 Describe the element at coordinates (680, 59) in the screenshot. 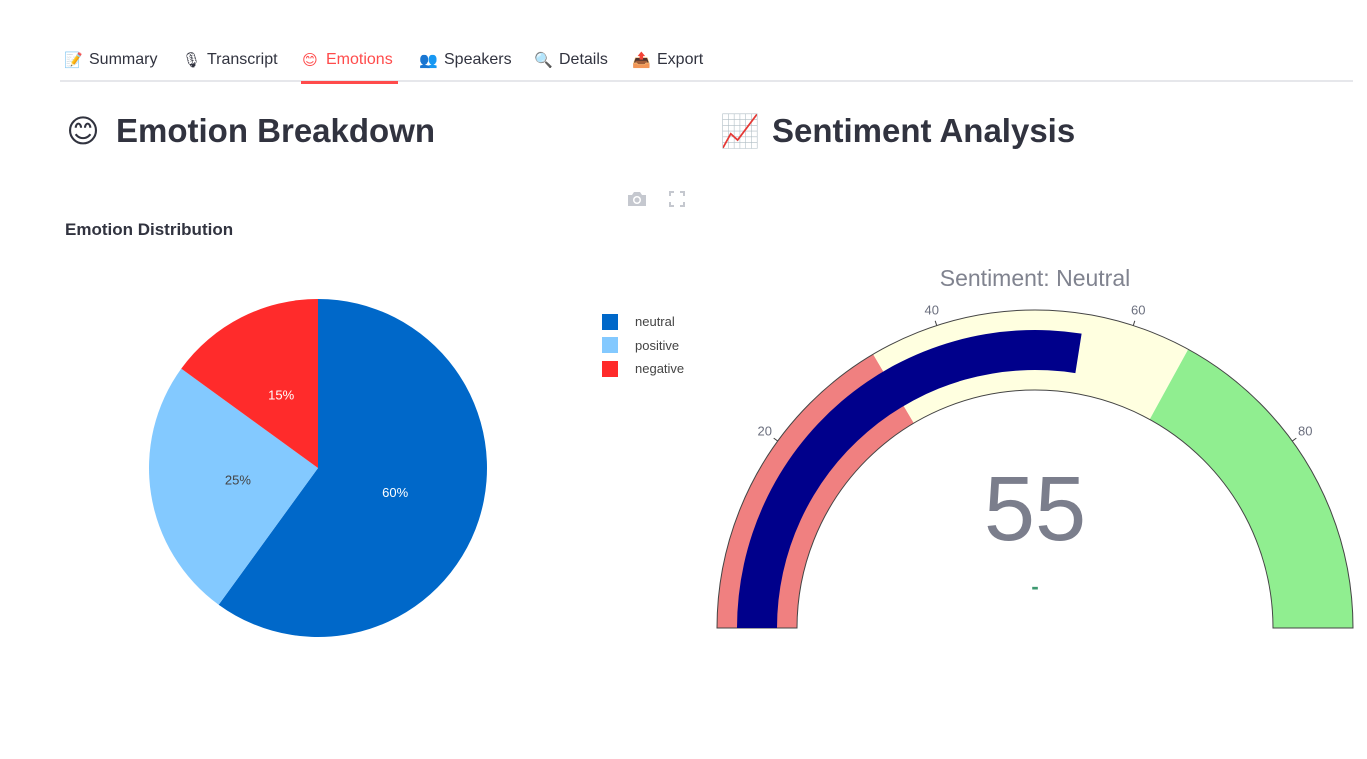

I see `tab-label: Export` at that location.